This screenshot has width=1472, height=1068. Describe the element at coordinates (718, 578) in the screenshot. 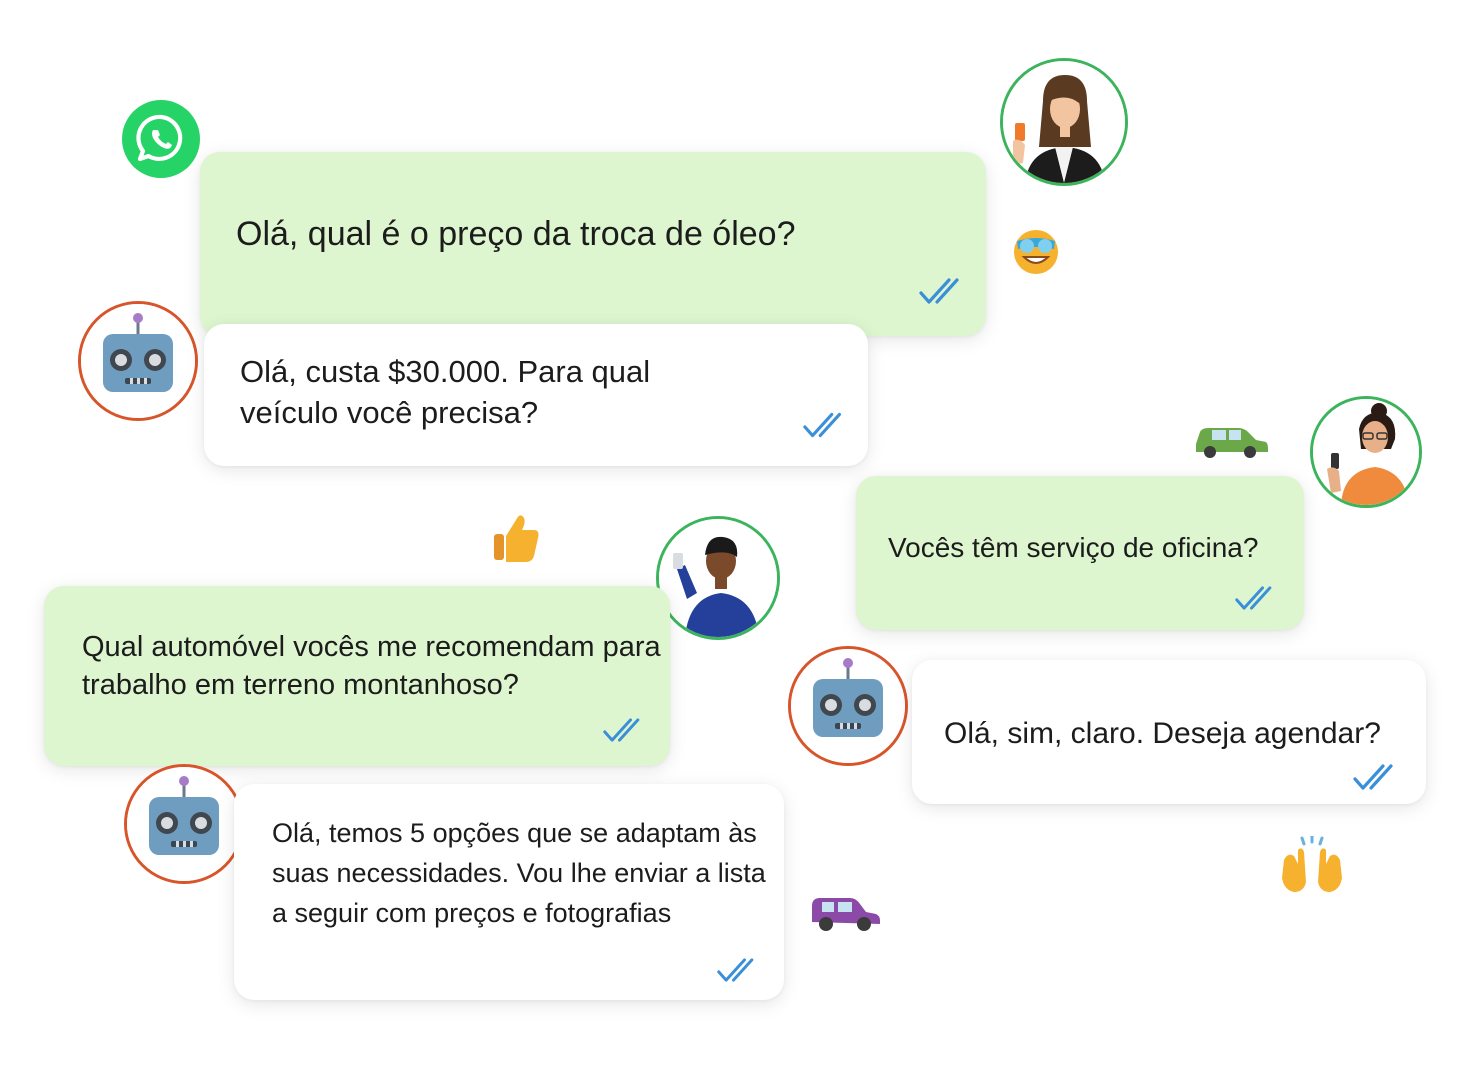

I see `customer-avatar-man` at that location.